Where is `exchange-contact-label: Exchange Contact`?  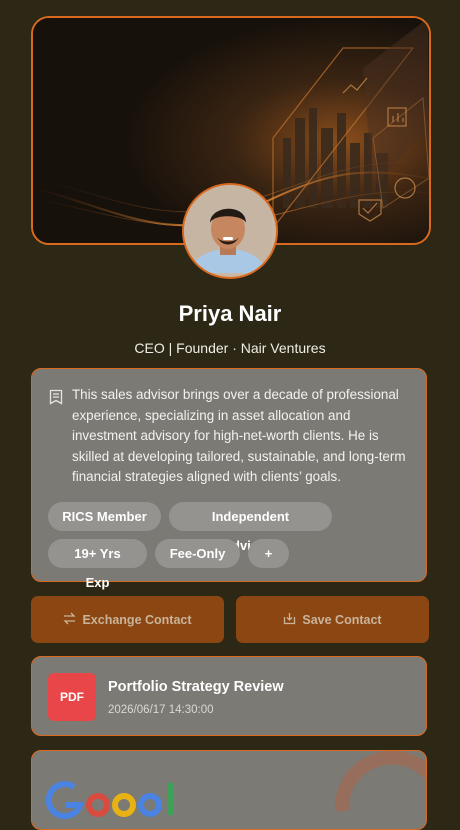
exchange-contact-label: Exchange Contact is located at coordinates (137, 619).